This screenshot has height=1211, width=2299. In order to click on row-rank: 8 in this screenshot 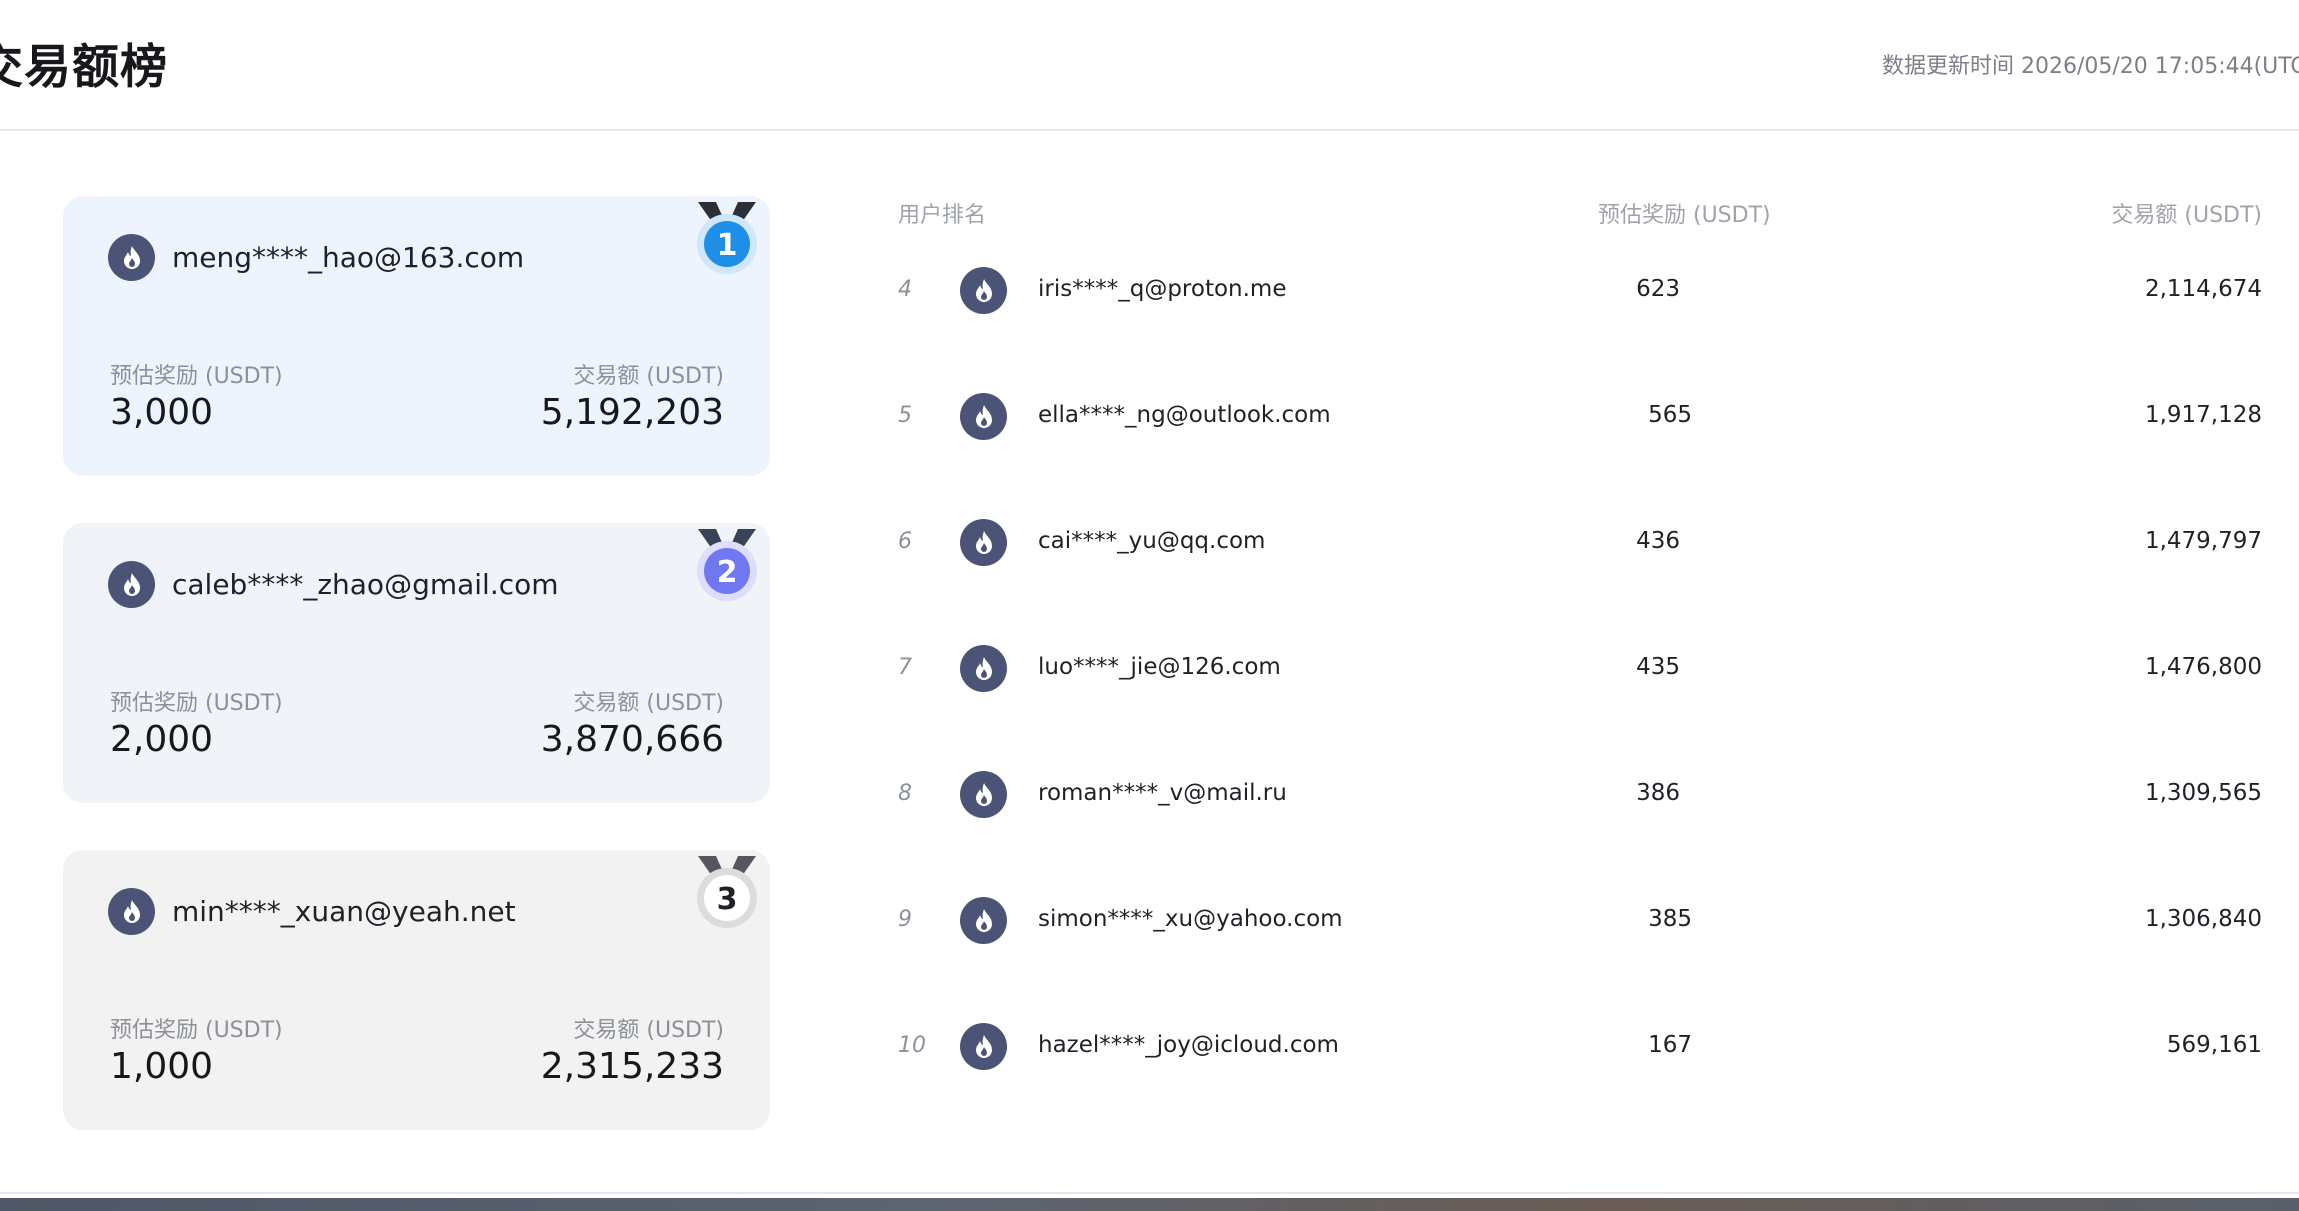, I will do `click(905, 793)`.